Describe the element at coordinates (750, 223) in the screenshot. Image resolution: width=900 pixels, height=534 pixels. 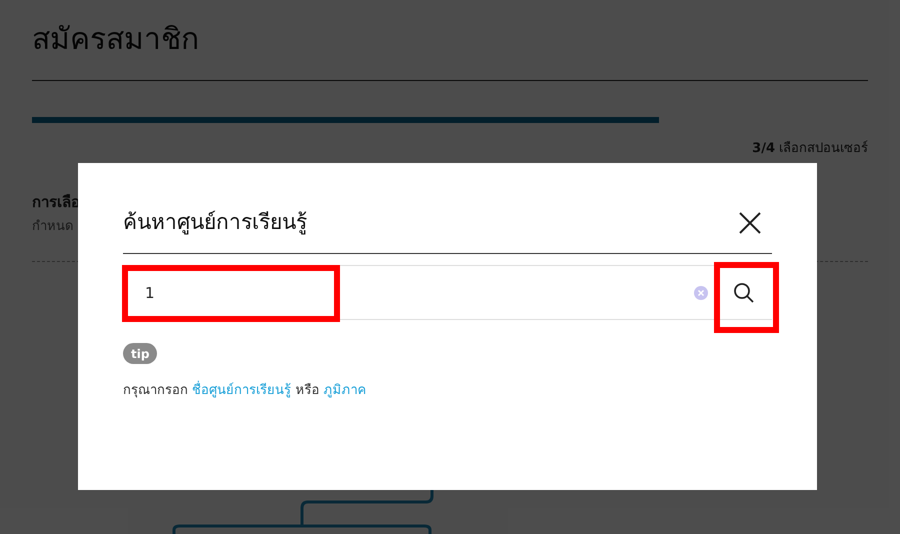
I see `close-icon` at that location.